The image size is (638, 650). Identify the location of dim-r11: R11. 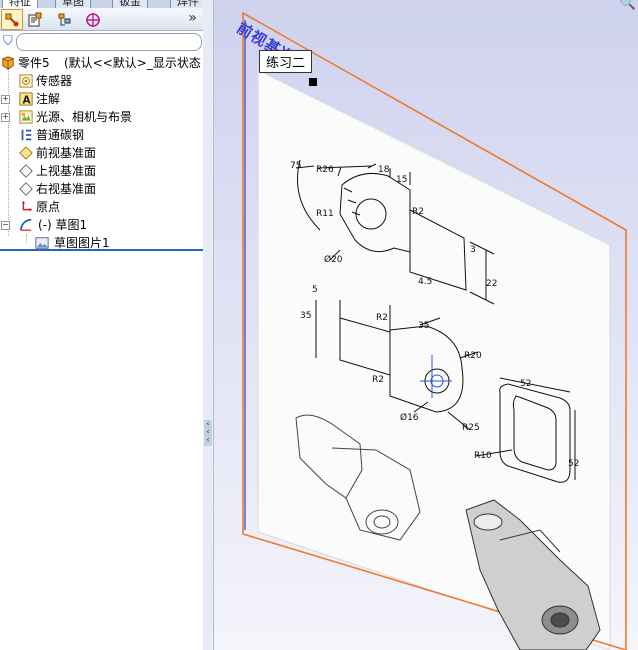
(325, 214).